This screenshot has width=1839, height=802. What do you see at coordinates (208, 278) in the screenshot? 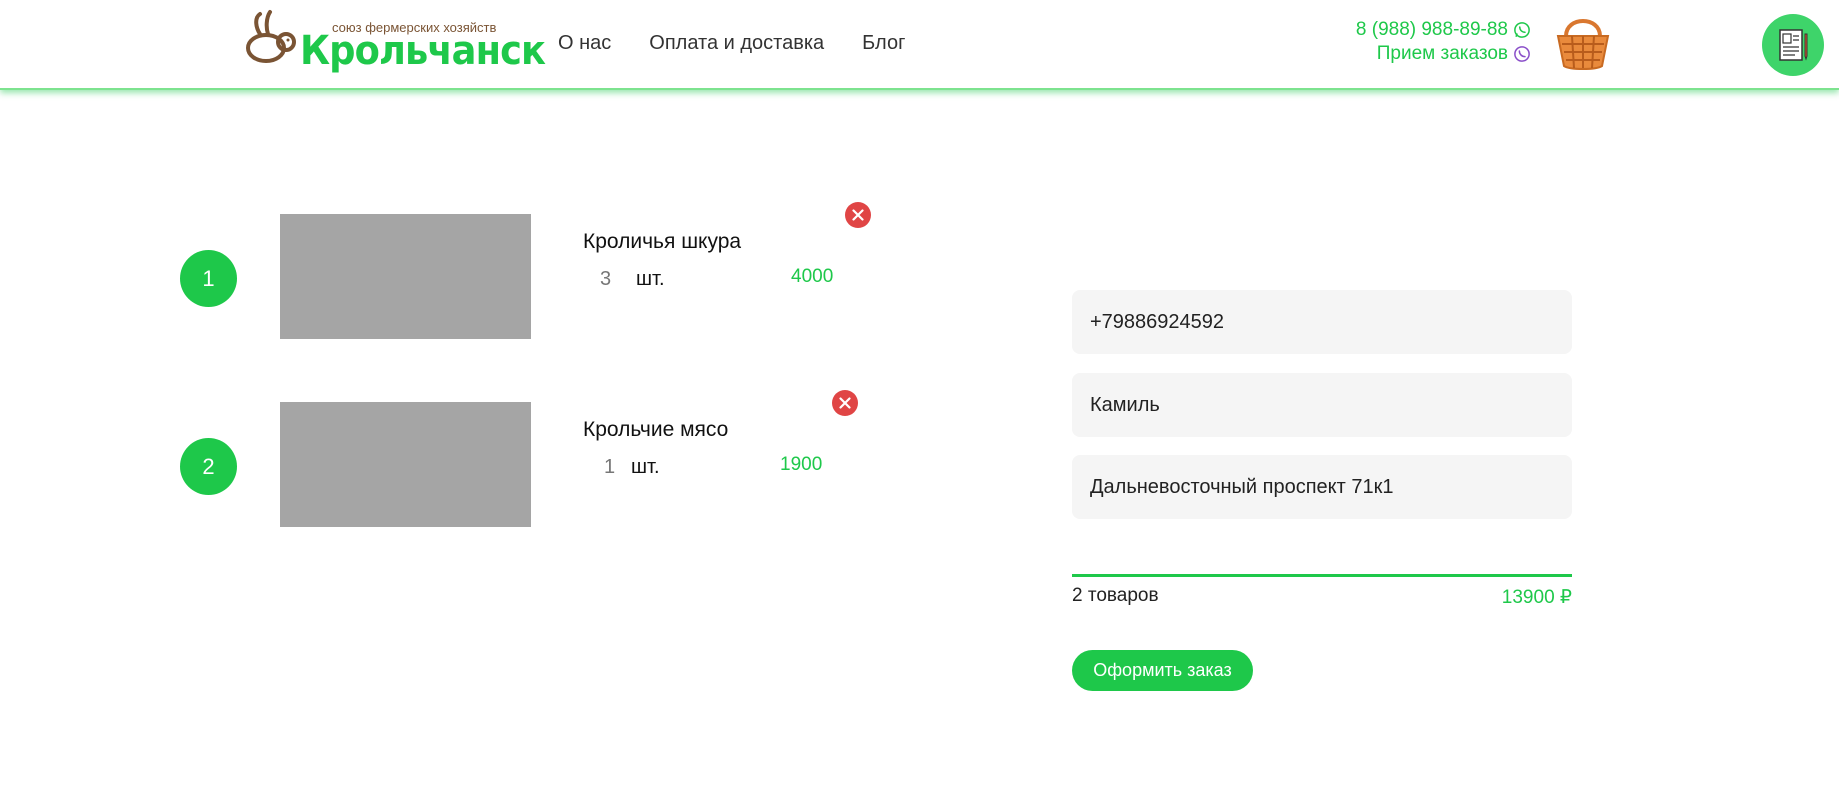
I see `item-index-badge: 1` at bounding box center [208, 278].